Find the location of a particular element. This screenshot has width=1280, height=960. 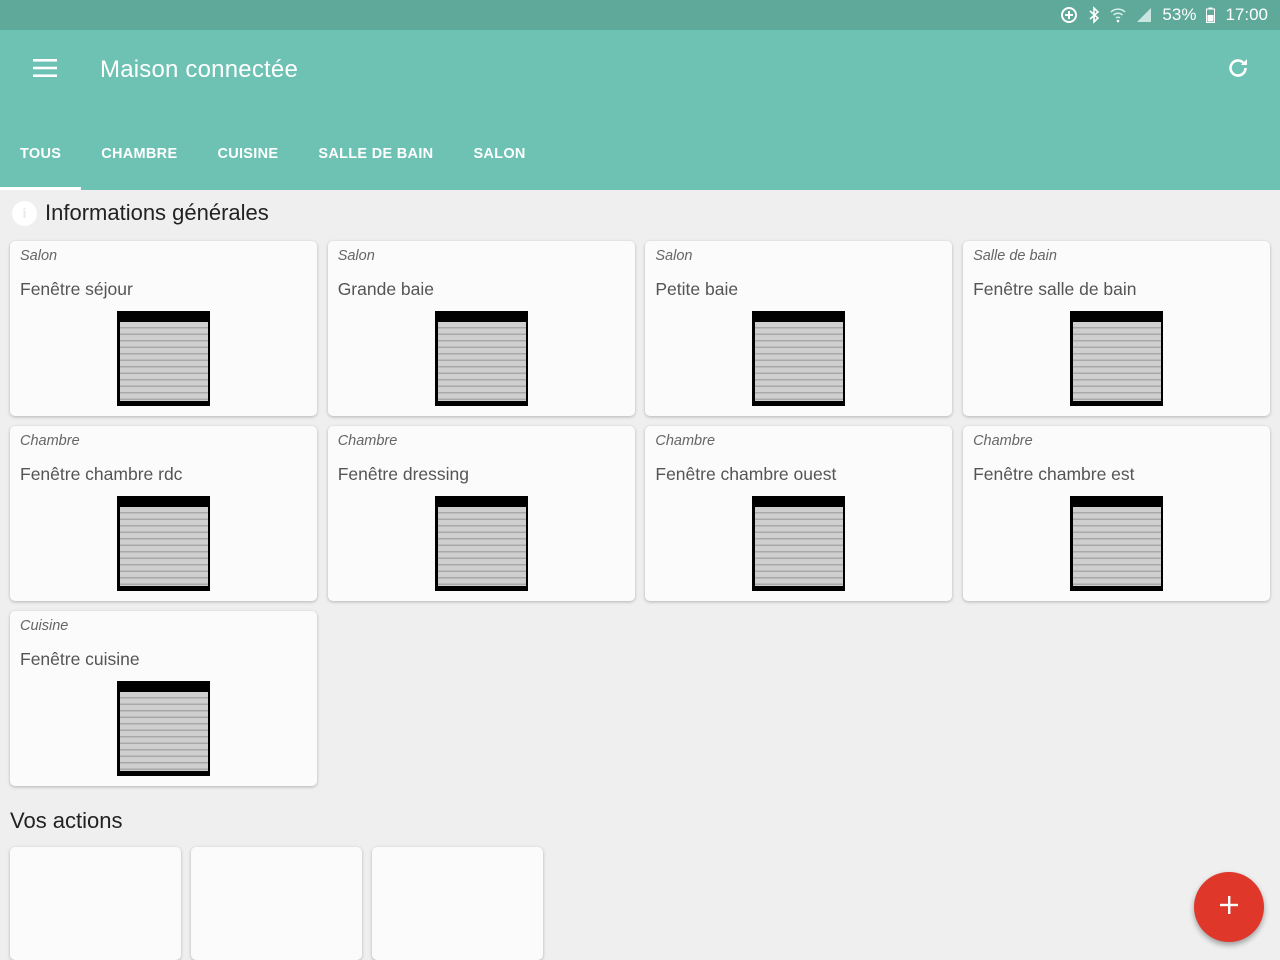

tab-salle-de-bain: SALLE DE BAIN is located at coordinates (375, 154).